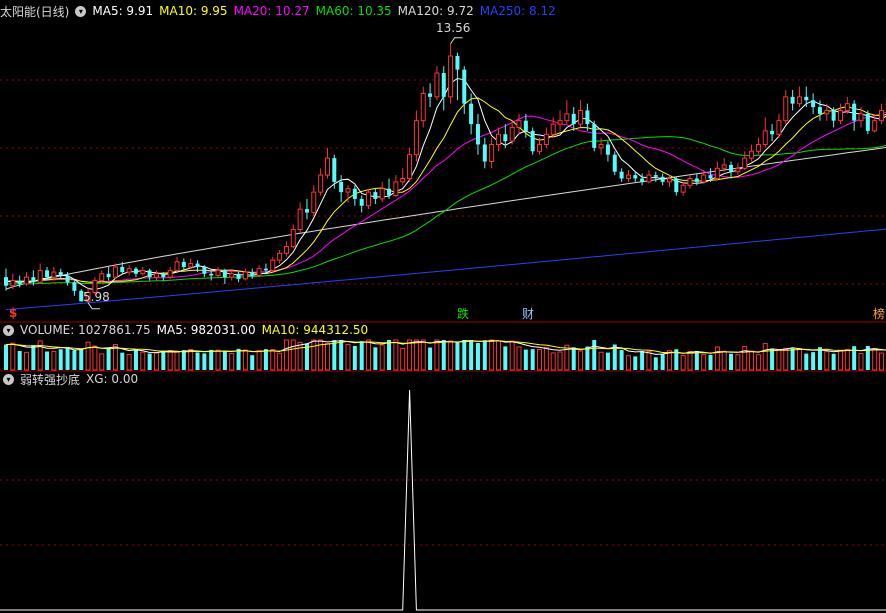 The width and height of the screenshot is (886, 613). I want to click on event-marker-dollar: $, so click(13, 313).